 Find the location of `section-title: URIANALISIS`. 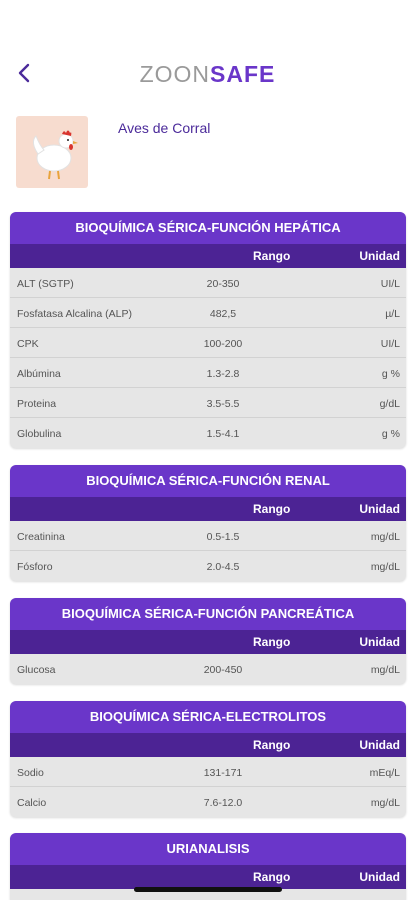

section-title: URIANALISIS is located at coordinates (208, 849).